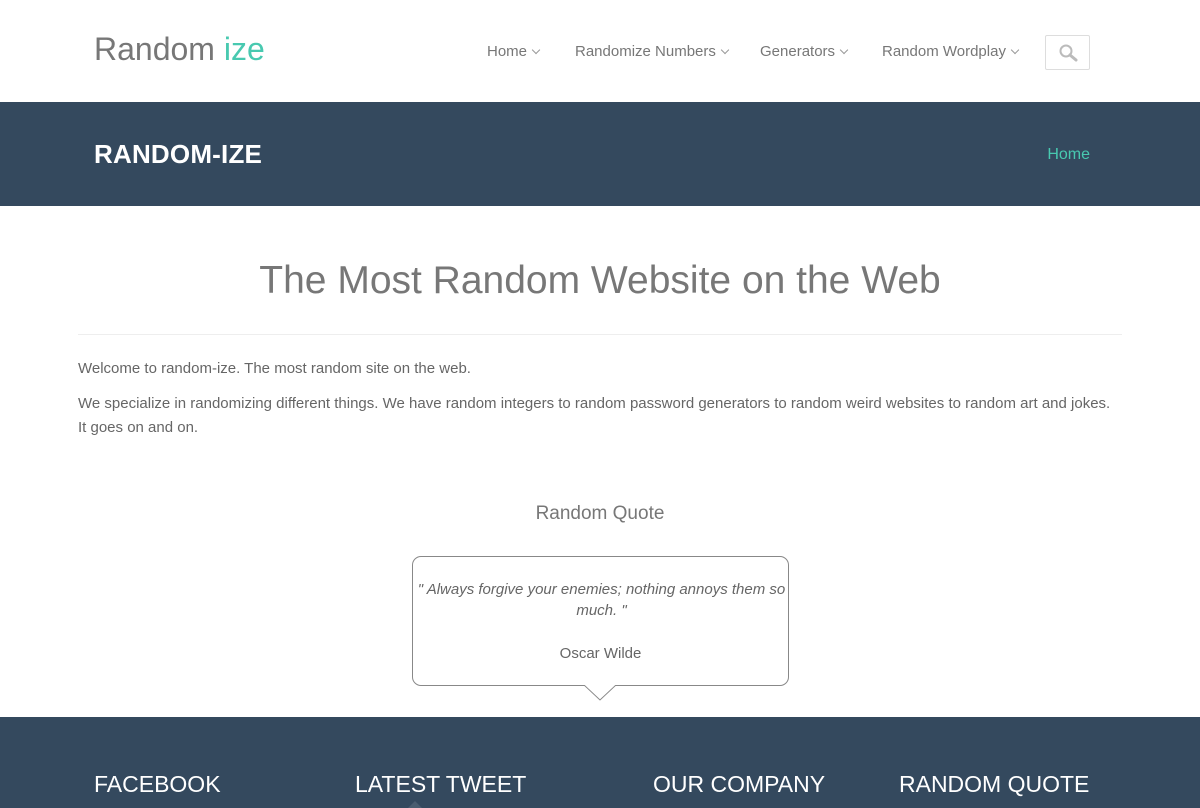 The height and width of the screenshot is (808, 1200). I want to click on nav-label: Random Wordplay, so click(944, 51).